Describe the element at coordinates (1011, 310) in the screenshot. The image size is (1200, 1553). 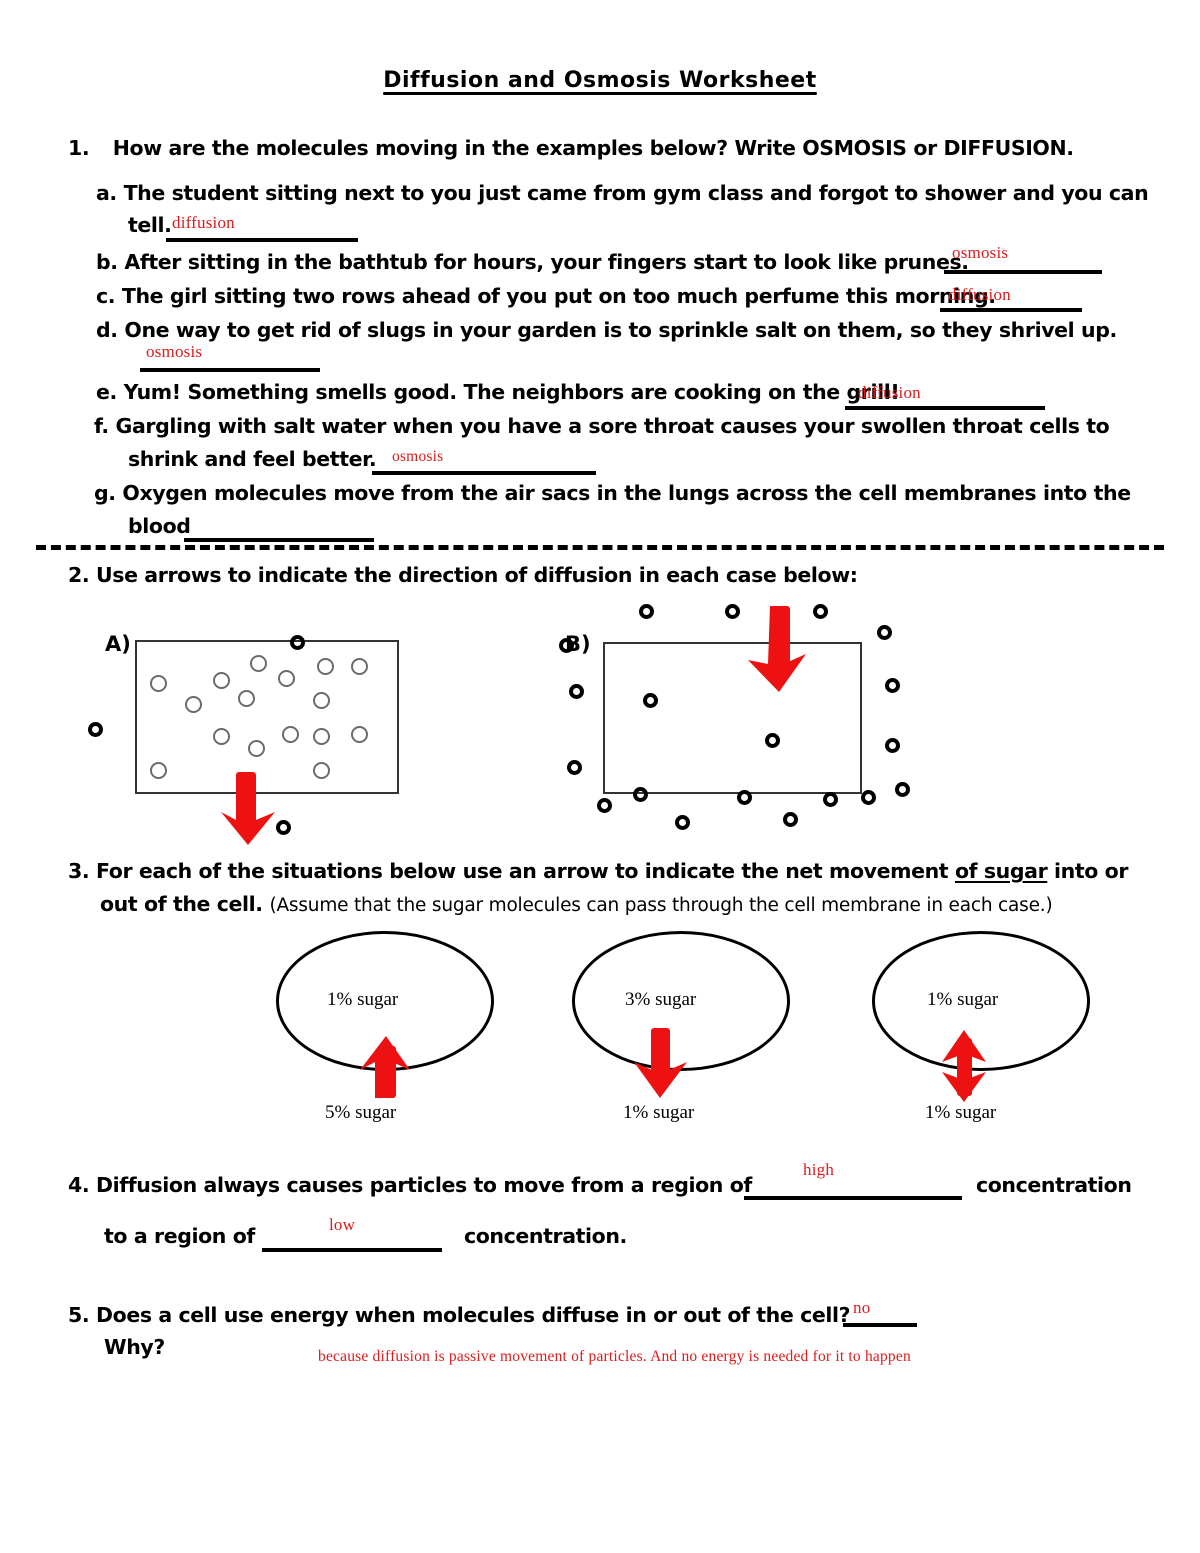
I see `item-c-blank-line` at that location.